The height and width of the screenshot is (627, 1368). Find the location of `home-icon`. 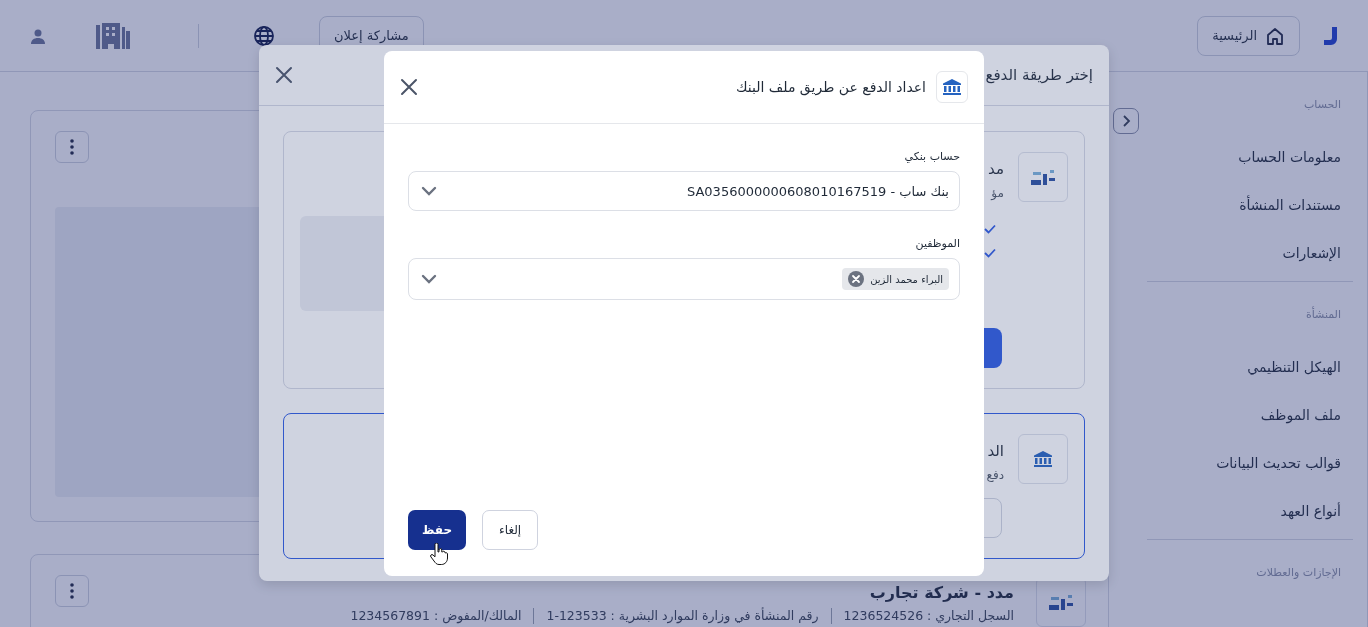

home-icon is located at coordinates (1275, 35).